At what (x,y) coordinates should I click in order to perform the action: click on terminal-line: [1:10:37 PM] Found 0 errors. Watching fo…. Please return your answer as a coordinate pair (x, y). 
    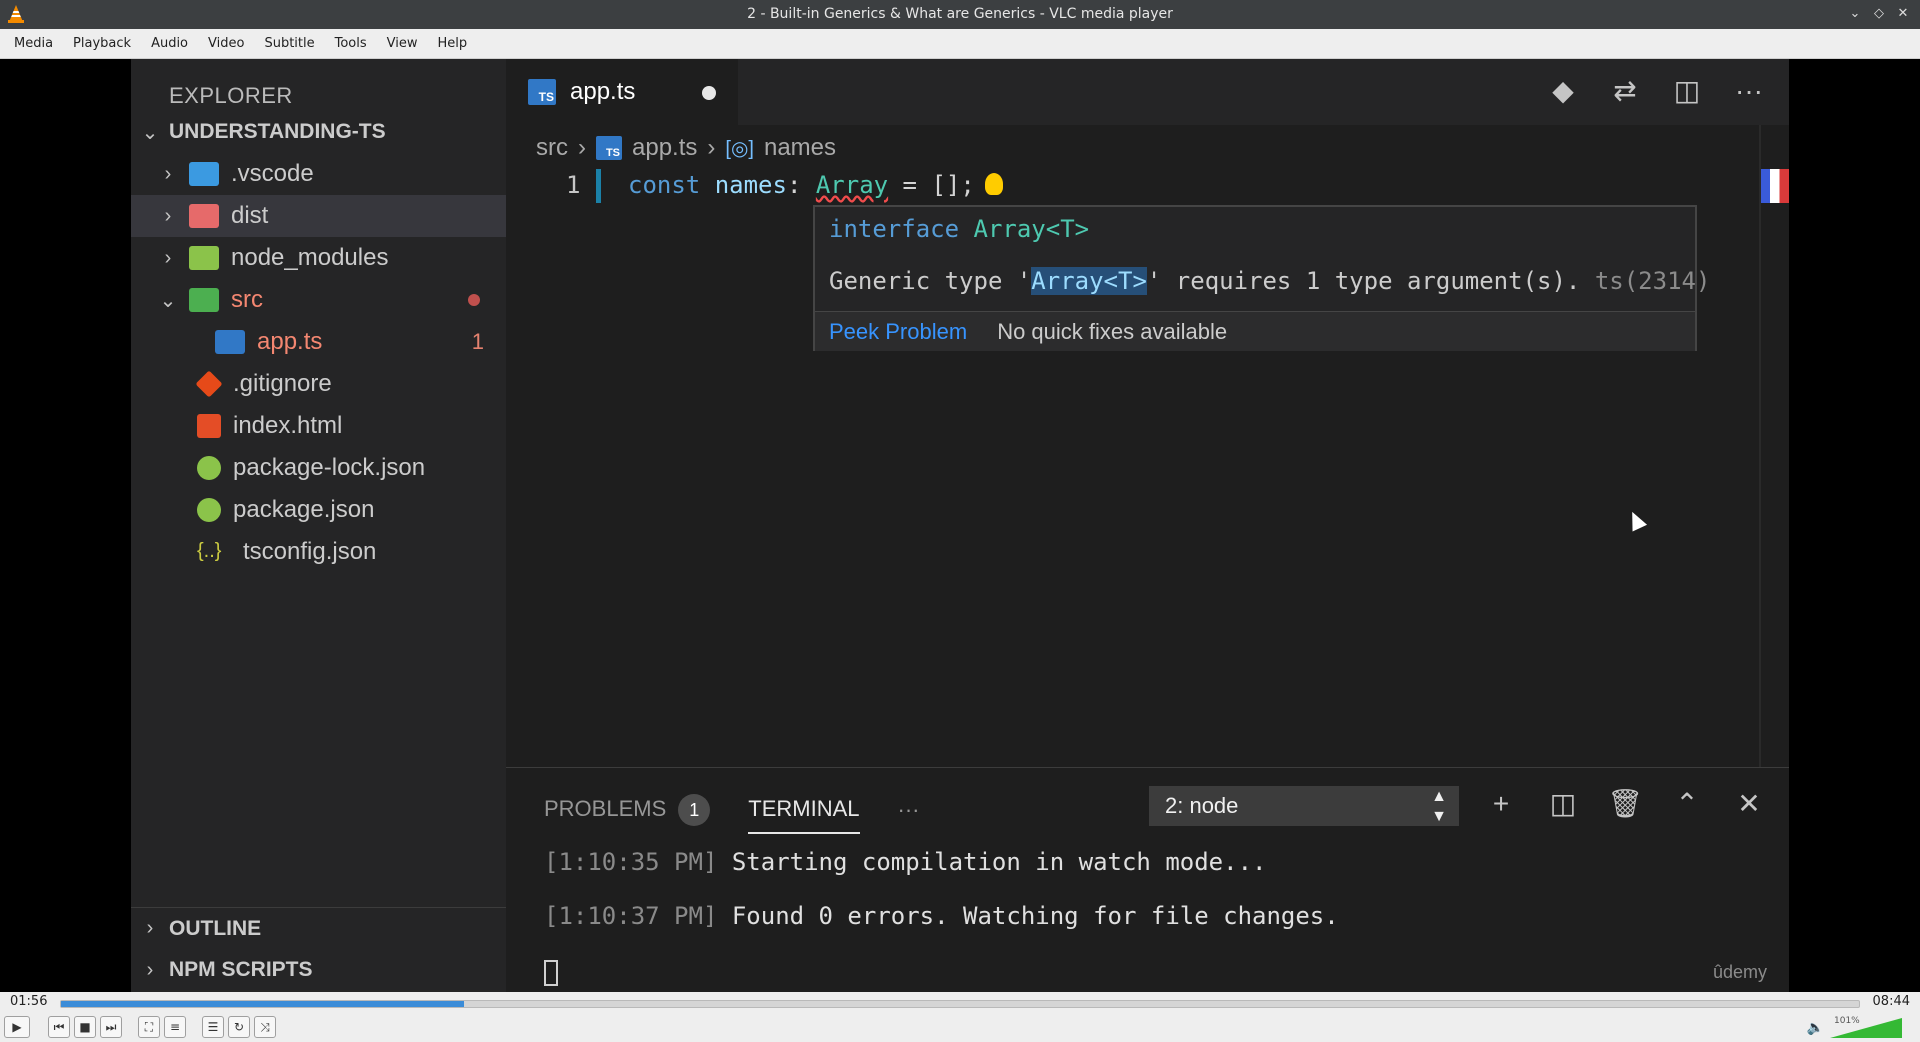
    Looking at the image, I should click on (941, 916).